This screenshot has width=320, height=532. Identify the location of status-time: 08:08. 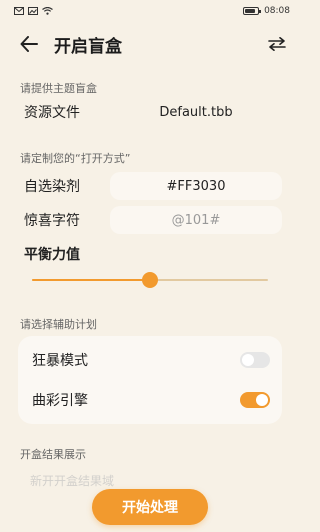
(277, 11).